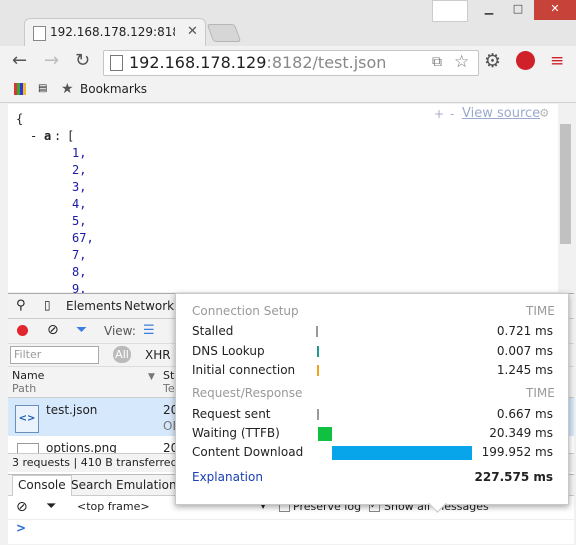  I want to click on json-key: a, so click(48, 136).